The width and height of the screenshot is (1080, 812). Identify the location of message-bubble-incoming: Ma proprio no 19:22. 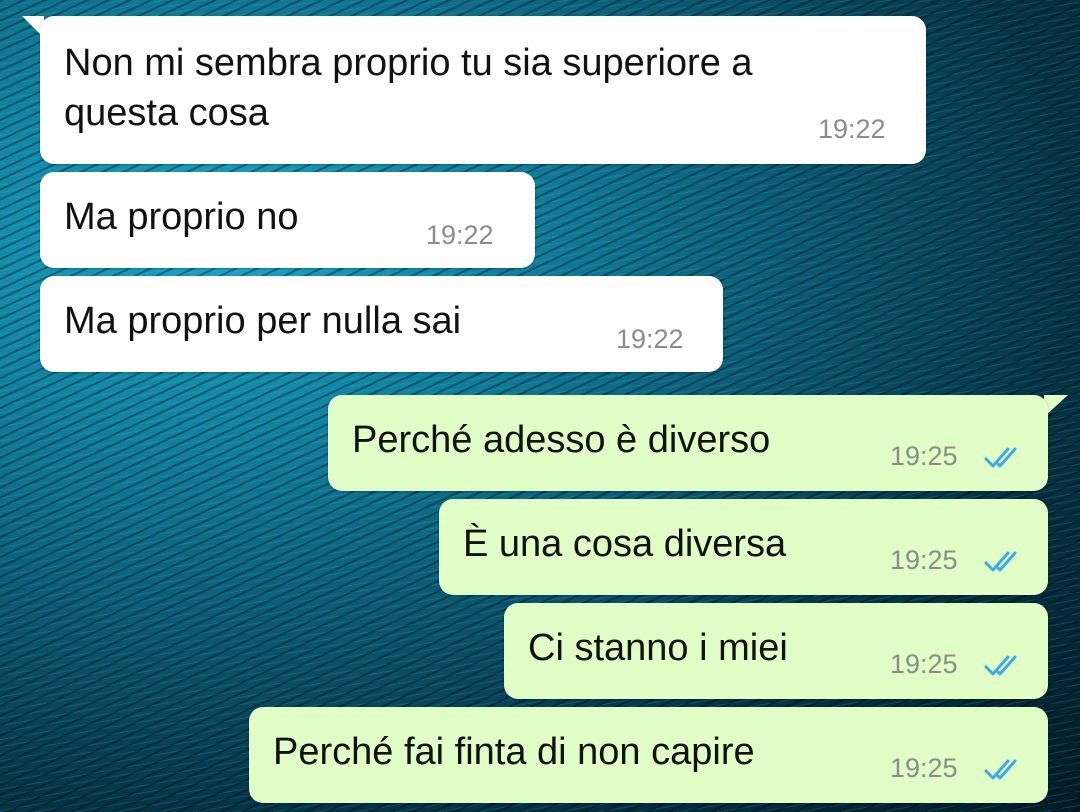
(287, 220).